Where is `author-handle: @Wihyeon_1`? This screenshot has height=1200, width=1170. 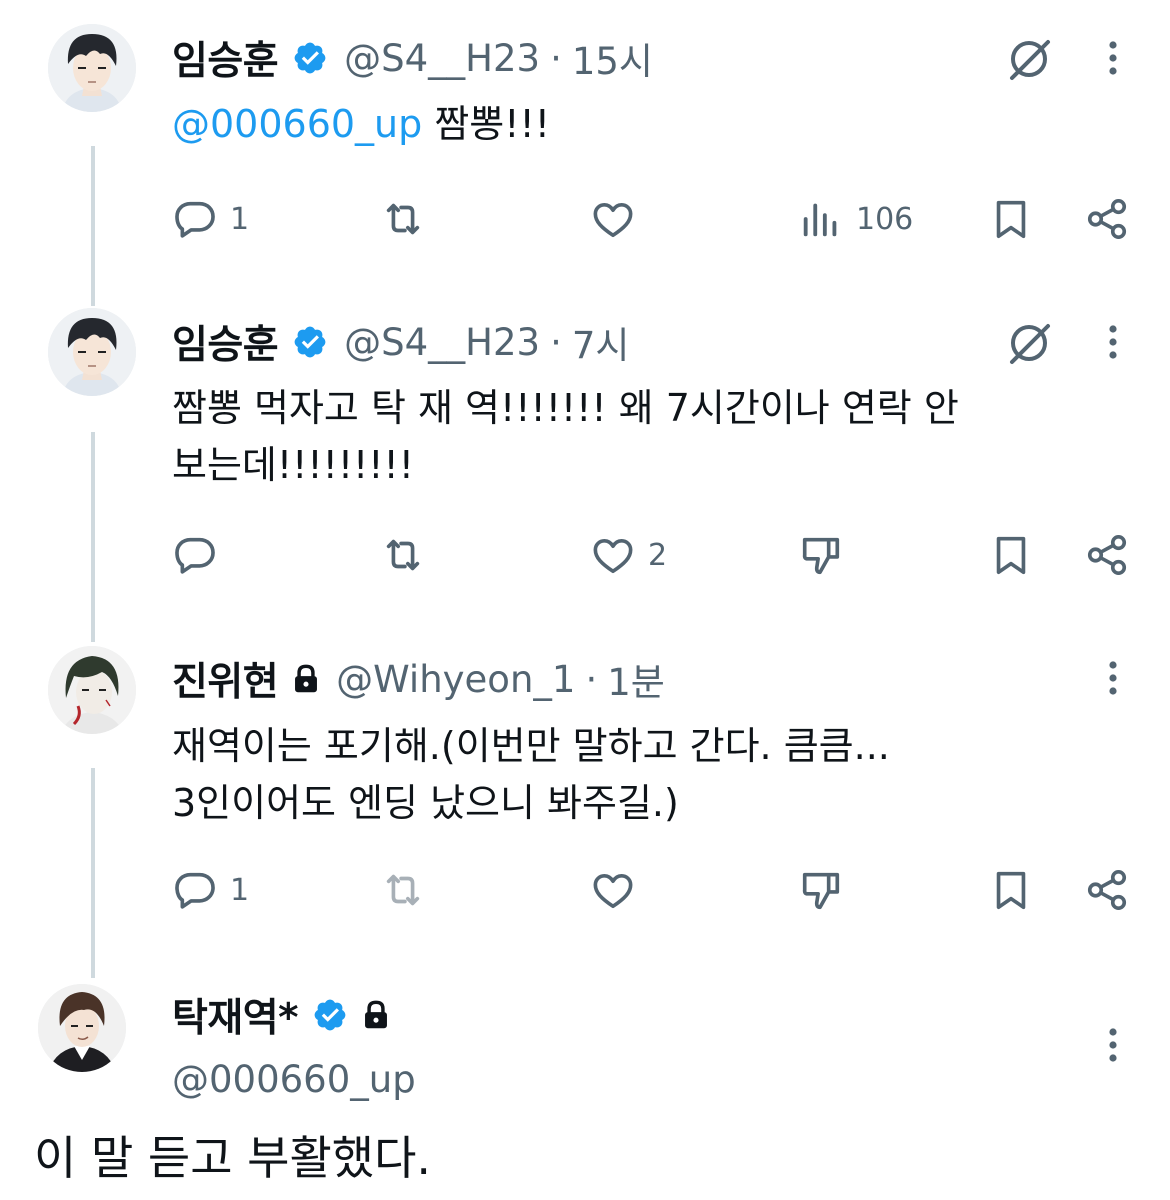
author-handle: @Wihyeon_1 is located at coordinates (455, 679).